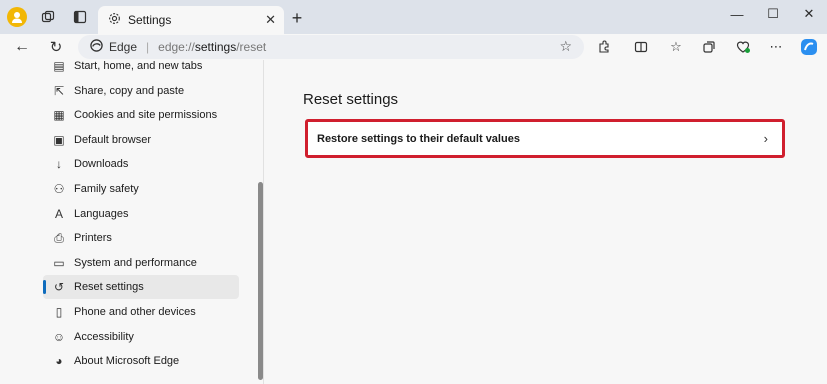  What do you see at coordinates (141, 337) in the screenshot?
I see `sidebar-item-accessibility: ☺ Accessibility` at bounding box center [141, 337].